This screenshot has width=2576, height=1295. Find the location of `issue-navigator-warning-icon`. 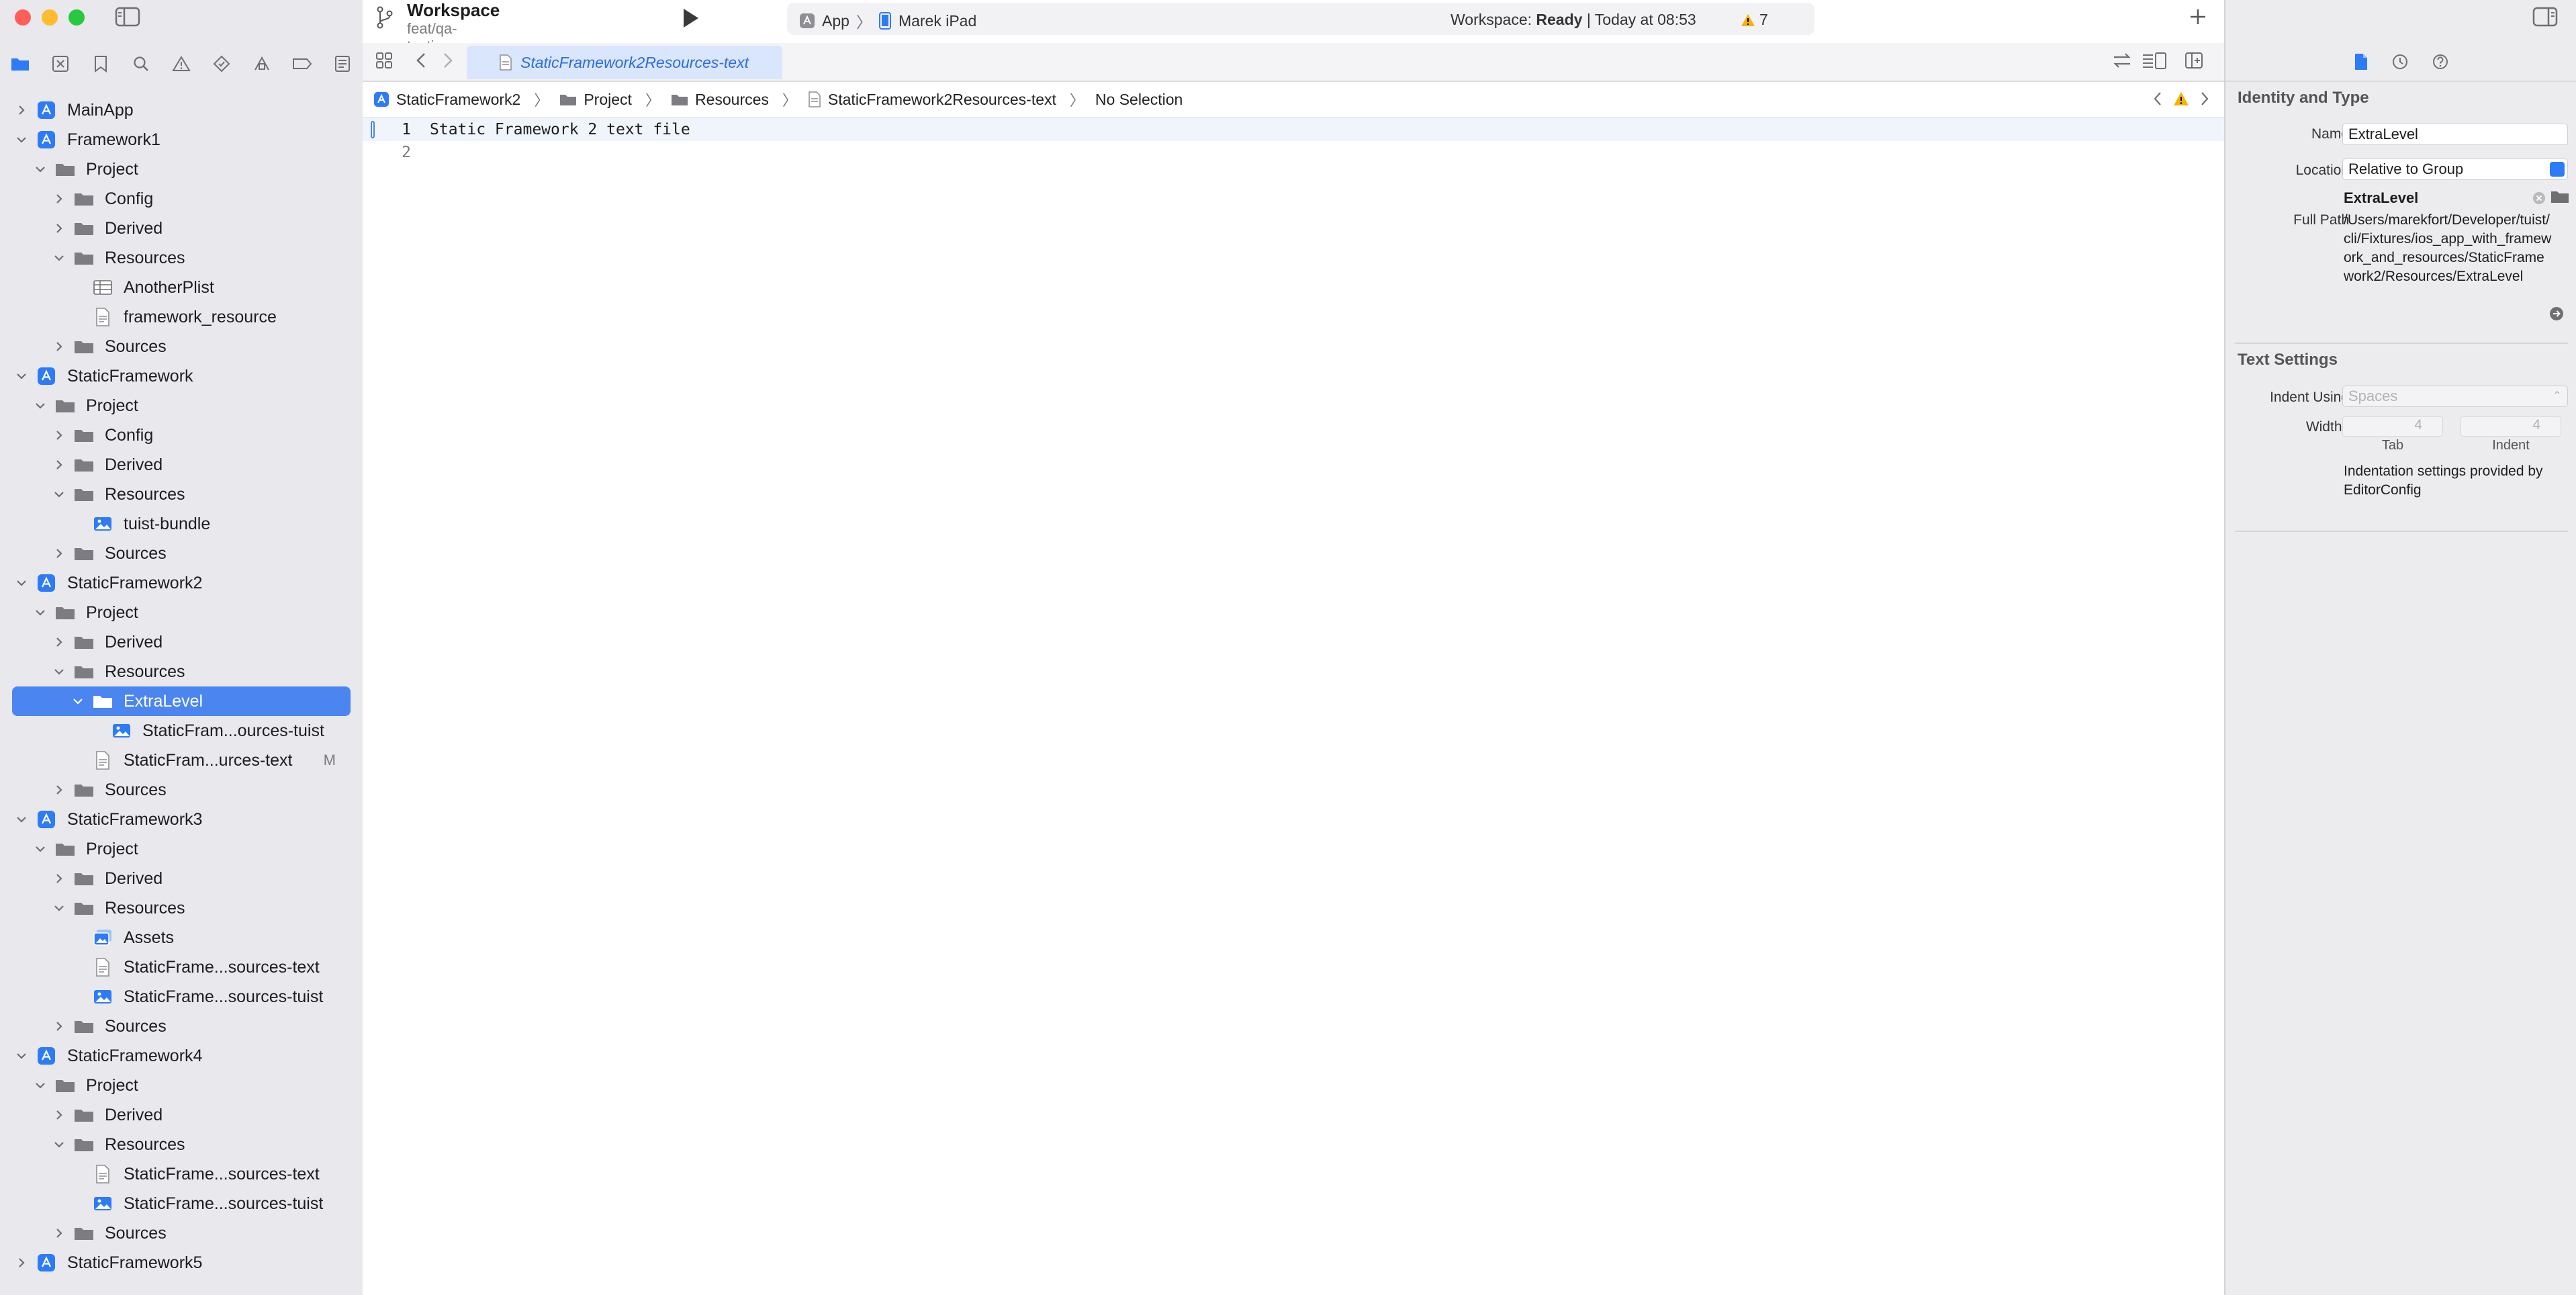

issue-navigator-warning-icon is located at coordinates (181, 64).